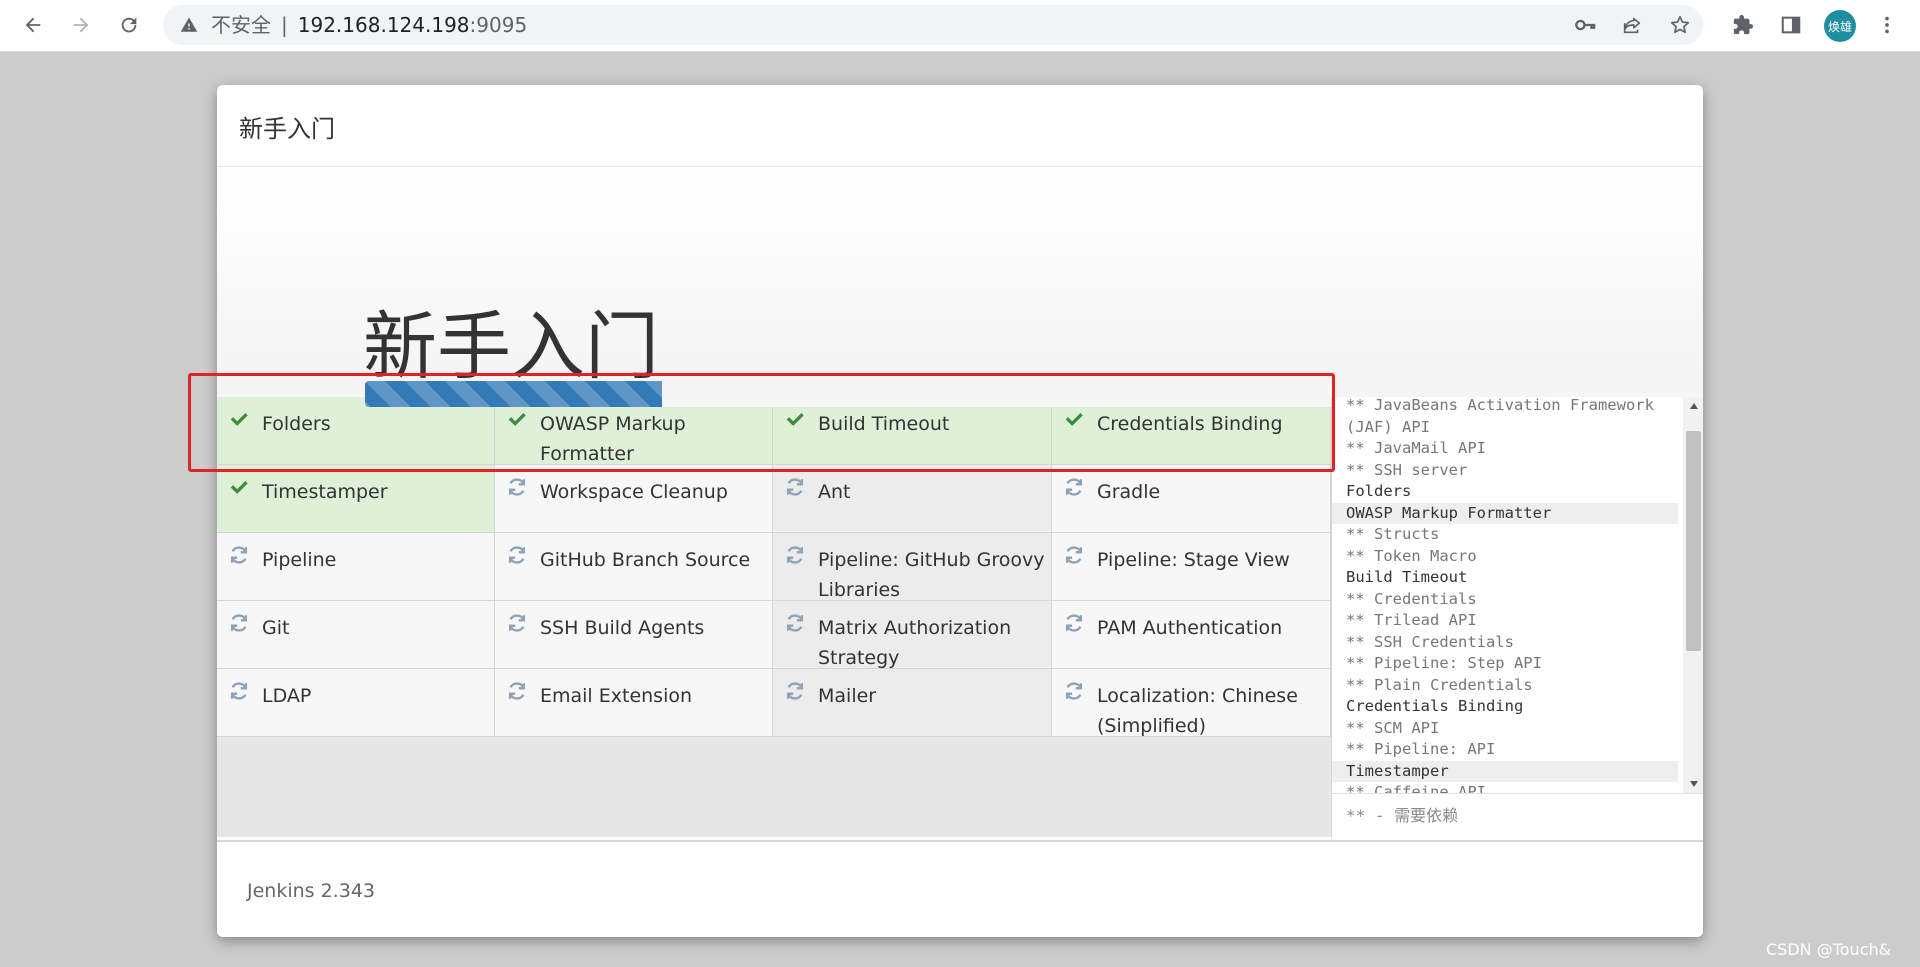 The height and width of the screenshot is (967, 1920). I want to click on log-line: Build Timeout, so click(1407, 577).